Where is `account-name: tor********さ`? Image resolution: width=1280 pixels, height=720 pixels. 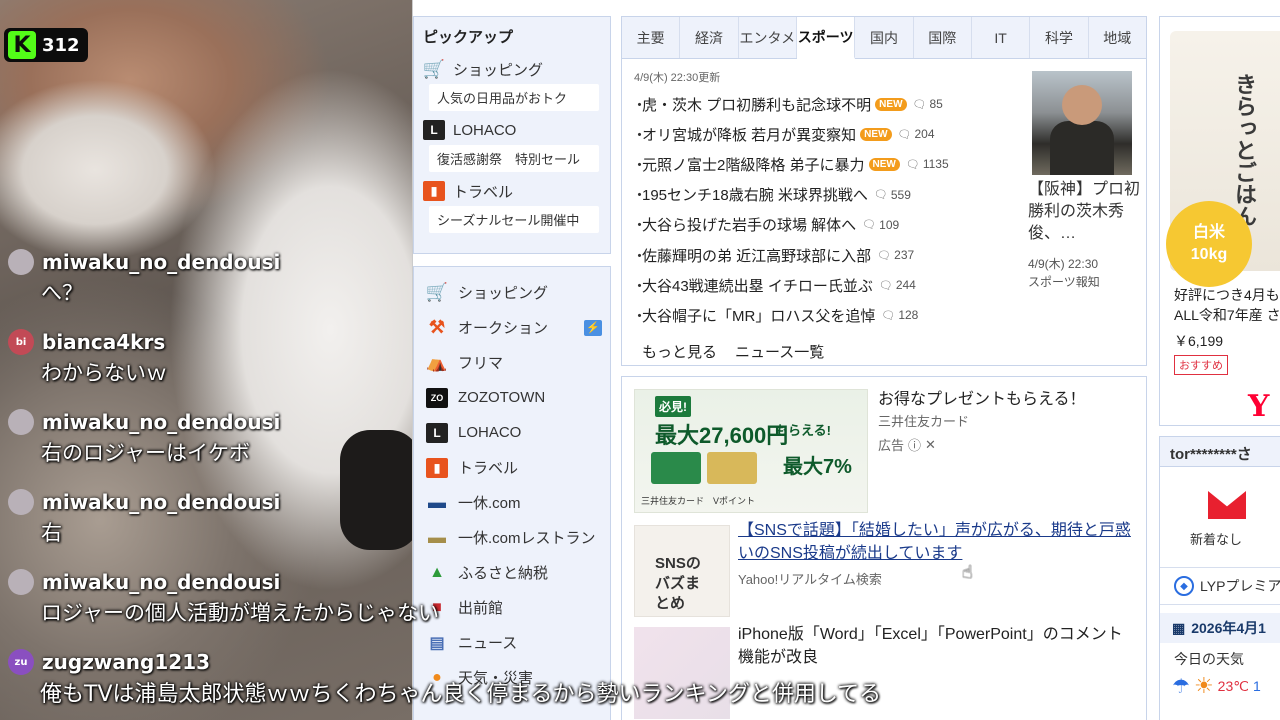
account-name: tor********さ is located at coordinates (1220, 452).